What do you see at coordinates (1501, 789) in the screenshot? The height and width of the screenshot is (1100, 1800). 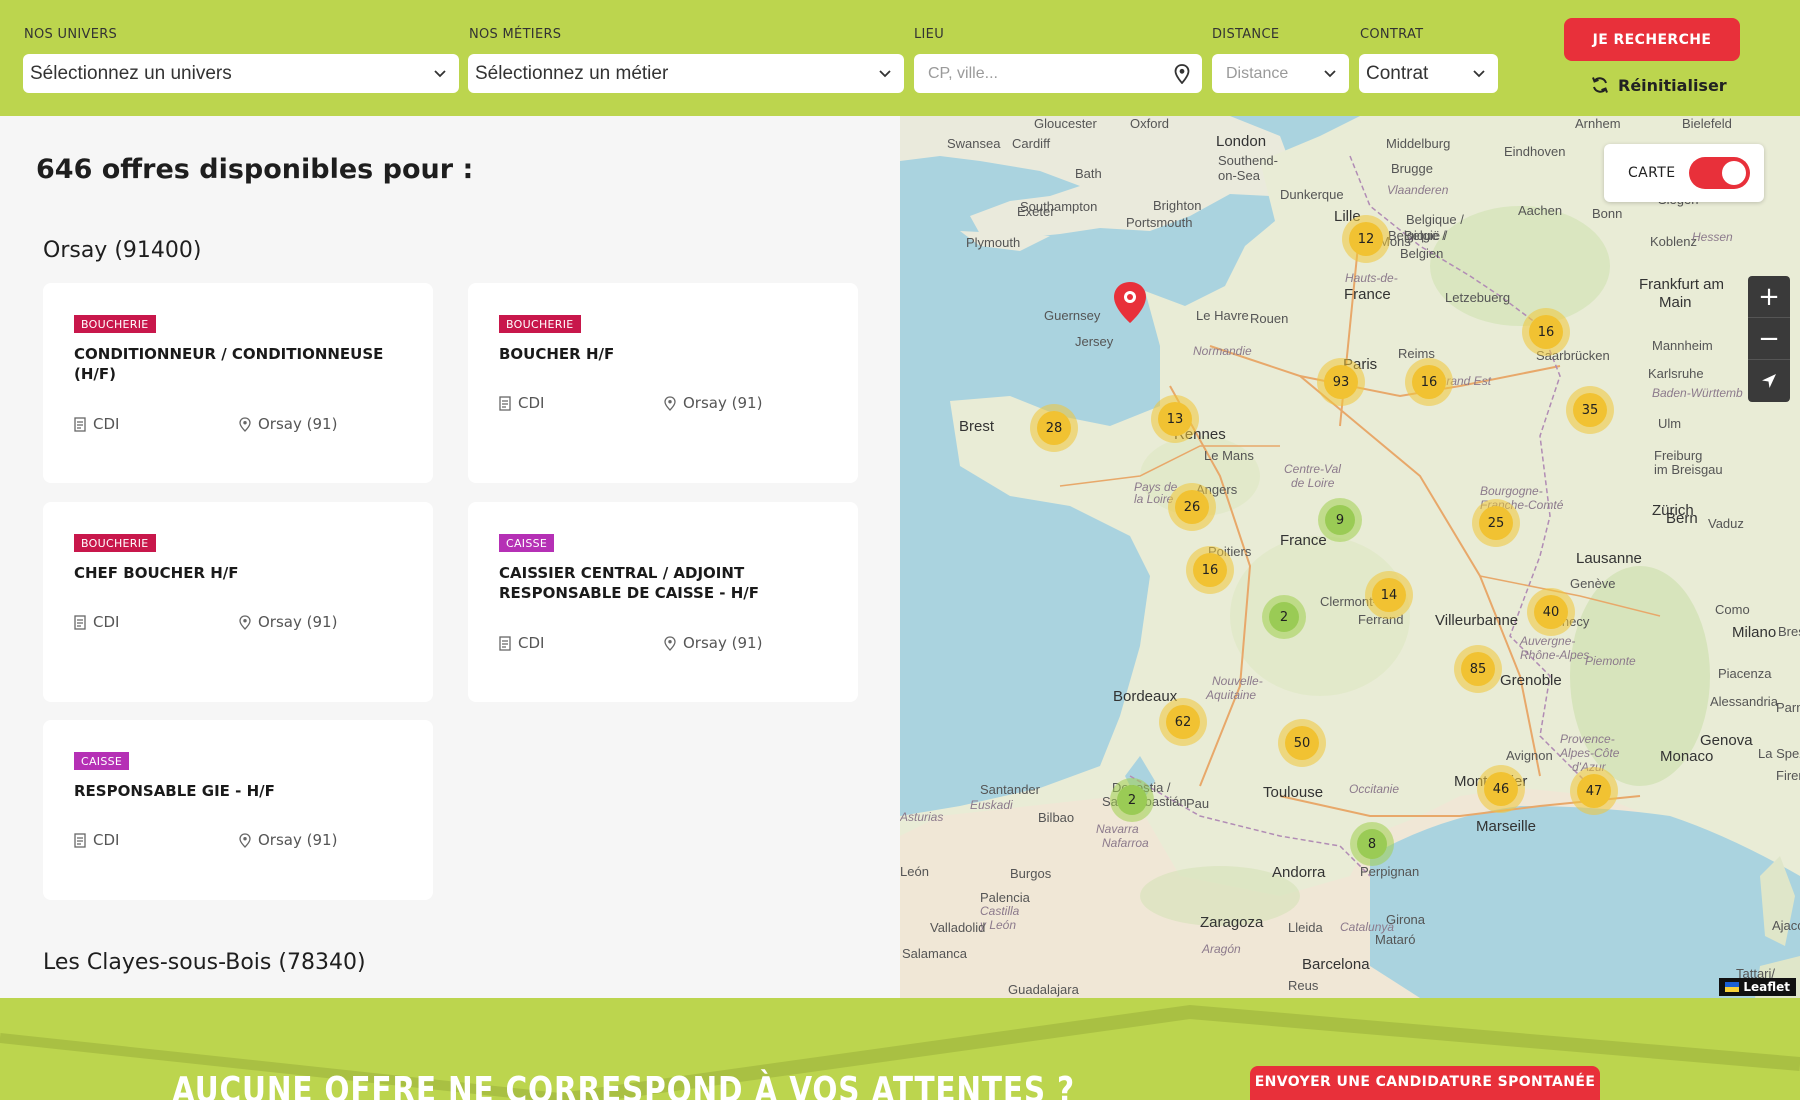 I see `map-cluster-marker: 46` at bounding box center [1501, 789].